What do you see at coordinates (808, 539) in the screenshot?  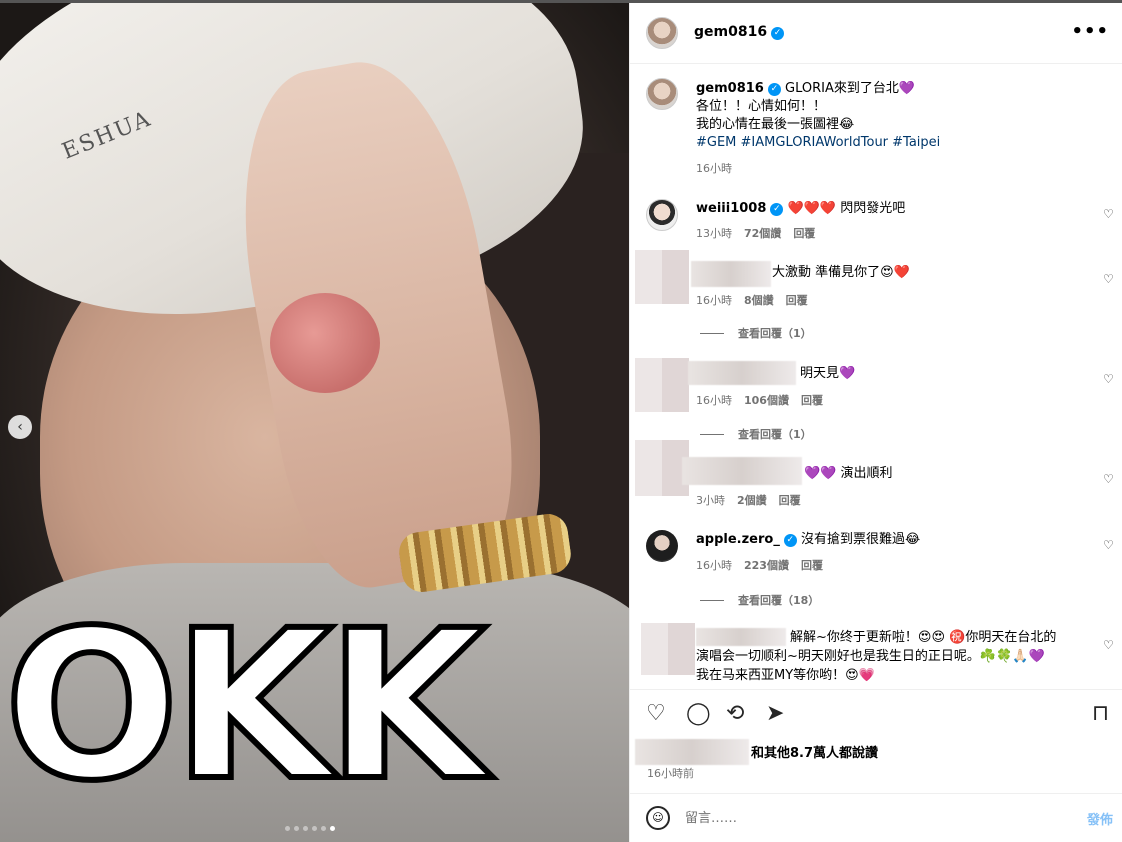 I see `comment-text: apple.zero_ ✓ 沒有搶到票很難過😂` at bounding box center [808, 539].